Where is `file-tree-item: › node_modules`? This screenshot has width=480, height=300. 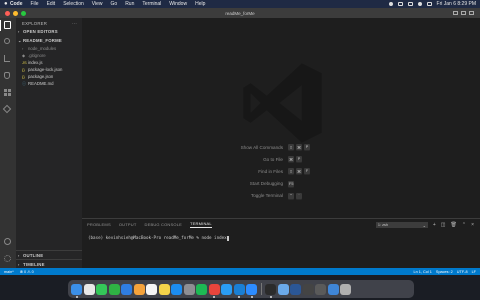
file-tree-item: › node_modules is located at coordinates (49, 48).